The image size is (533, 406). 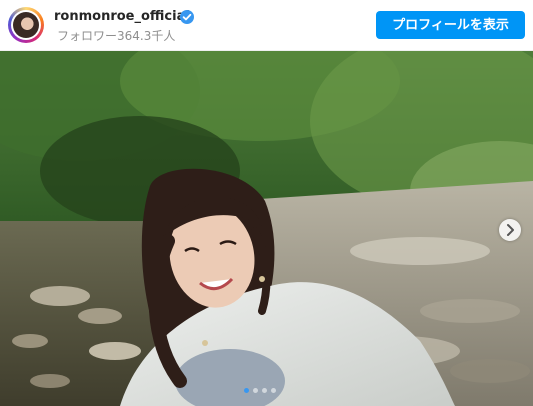 I want to click on username-link: ronmonroe_official, so click(x=122, y=16).